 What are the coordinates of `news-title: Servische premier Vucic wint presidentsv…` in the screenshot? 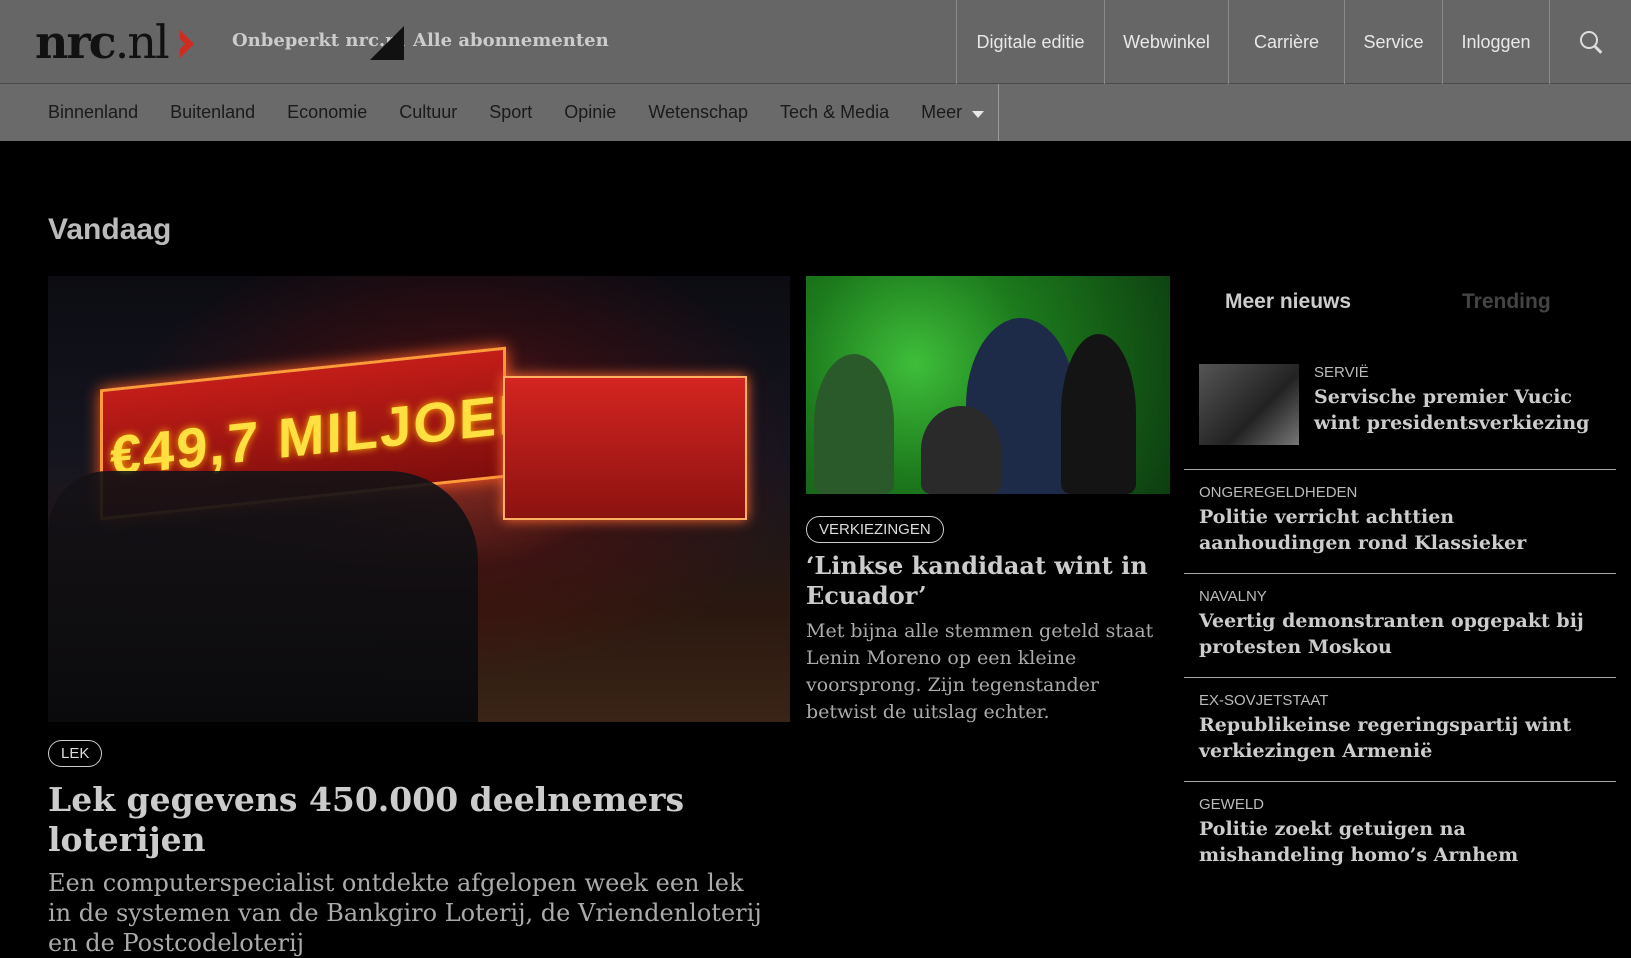 It's located at (1452, 410).